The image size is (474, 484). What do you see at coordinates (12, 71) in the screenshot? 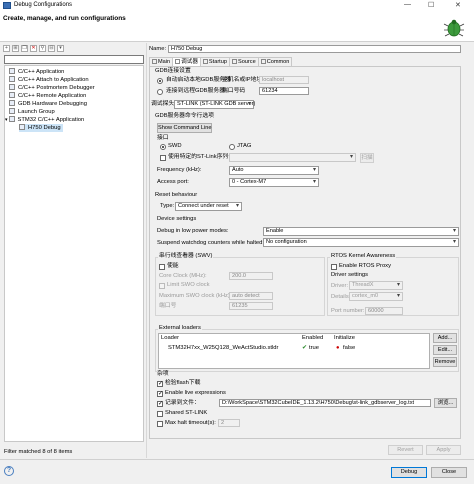
I see `cpp-app-icon` at bounding box center [12, 71].